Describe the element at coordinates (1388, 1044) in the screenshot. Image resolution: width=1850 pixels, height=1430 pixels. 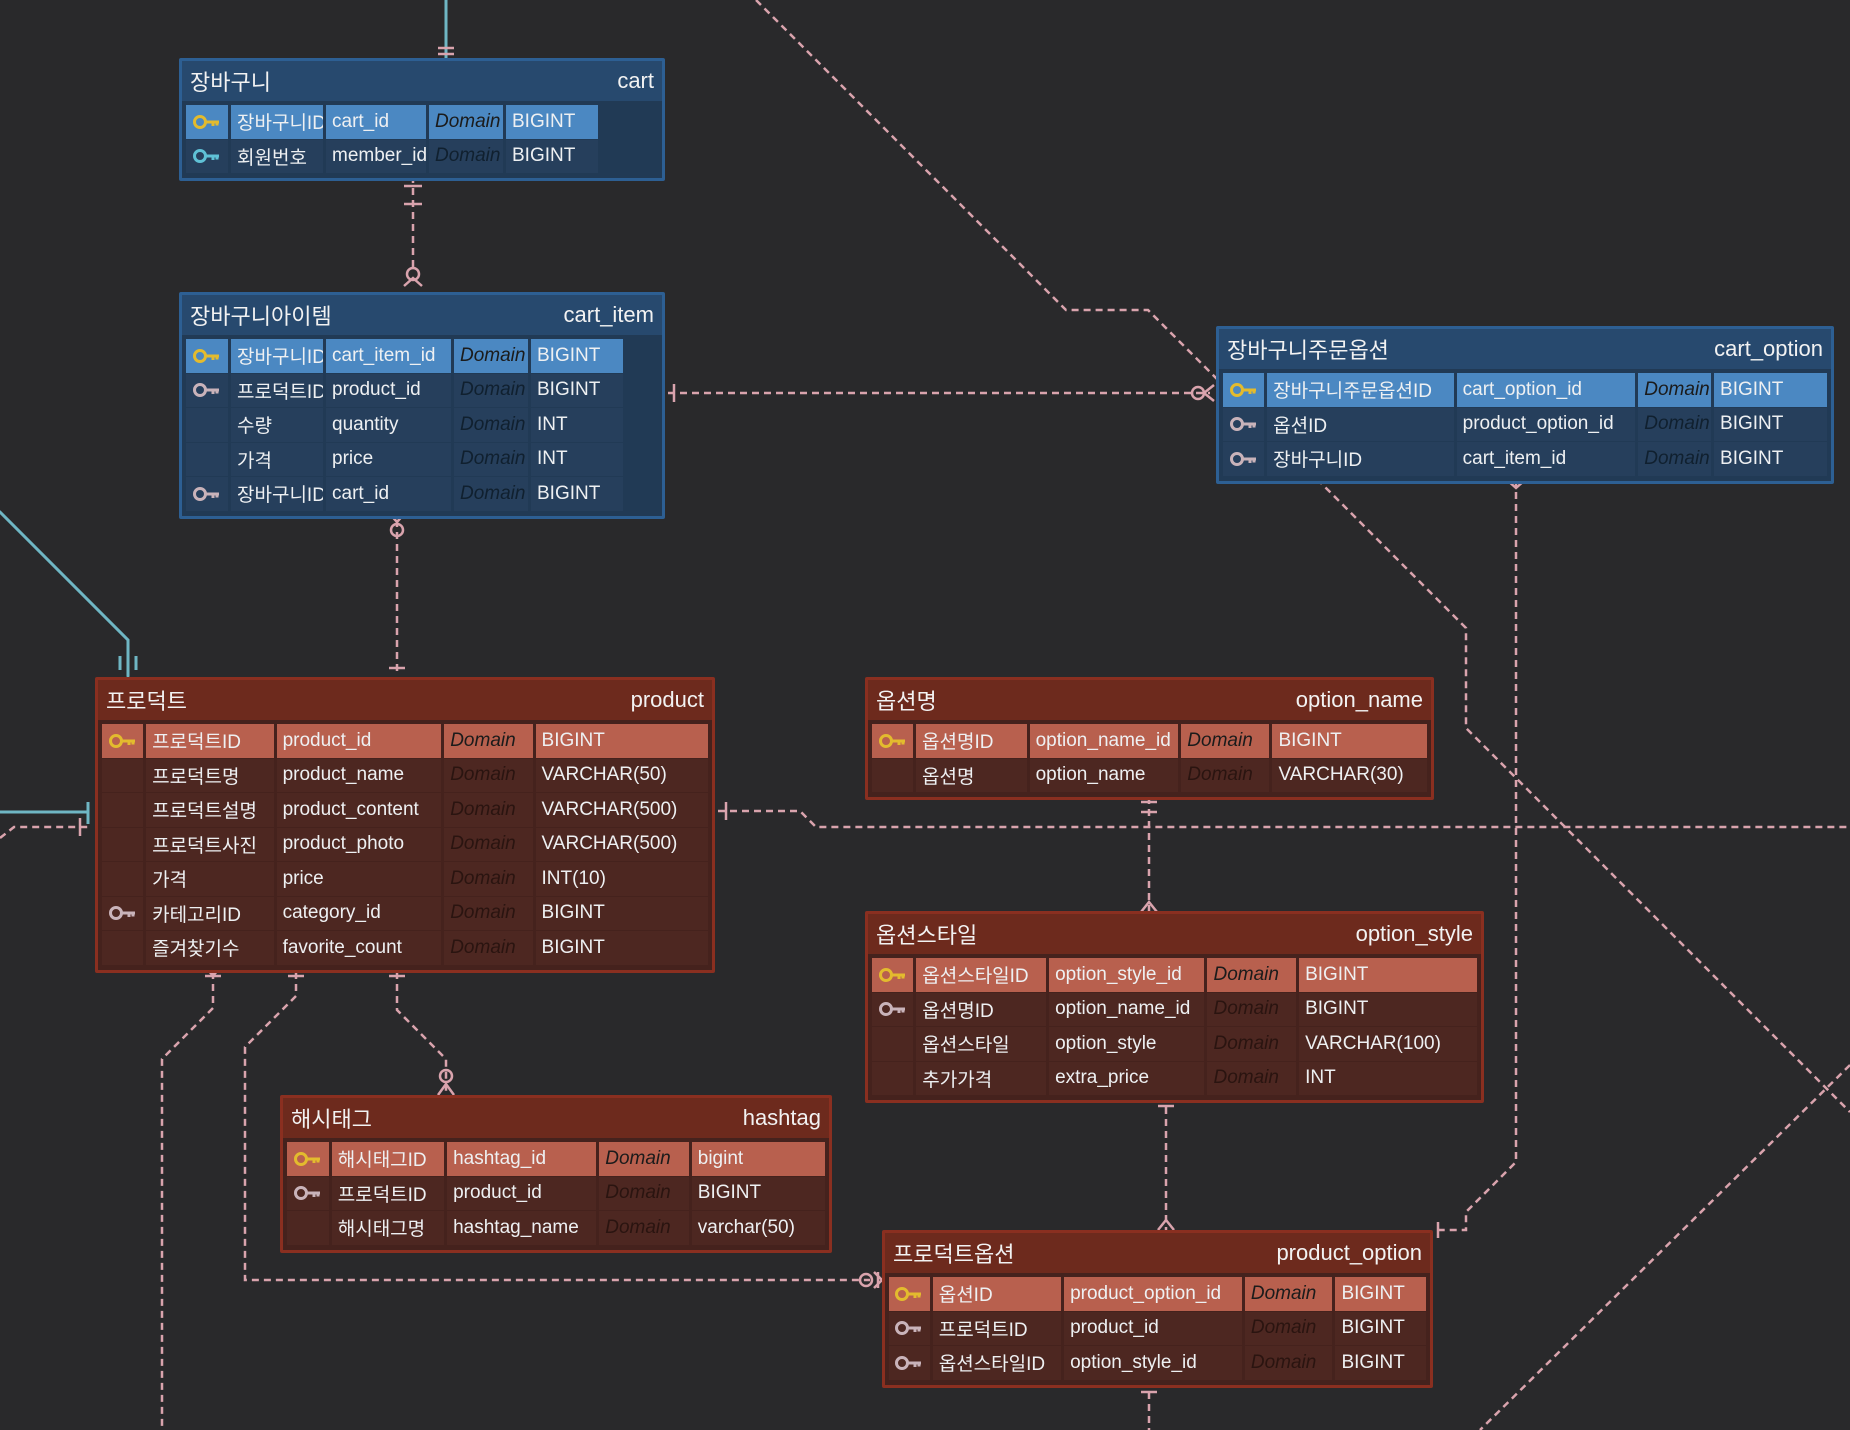
I see `column-data-type: VARCHAR(100)` at that location.